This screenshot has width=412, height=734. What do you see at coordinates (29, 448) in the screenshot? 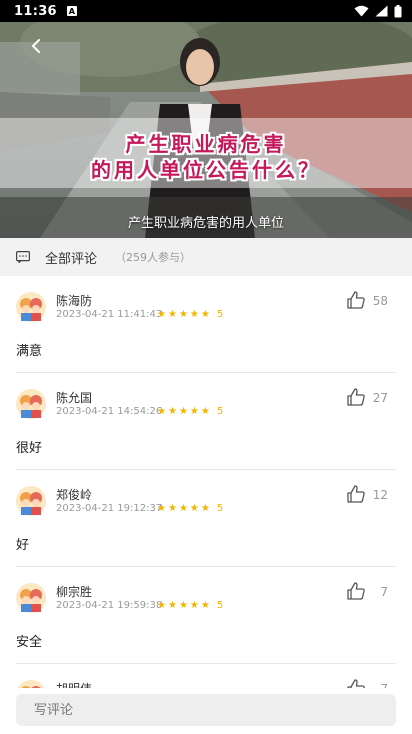
I see `comment-text: 很好` at bounding box center [29, 448].